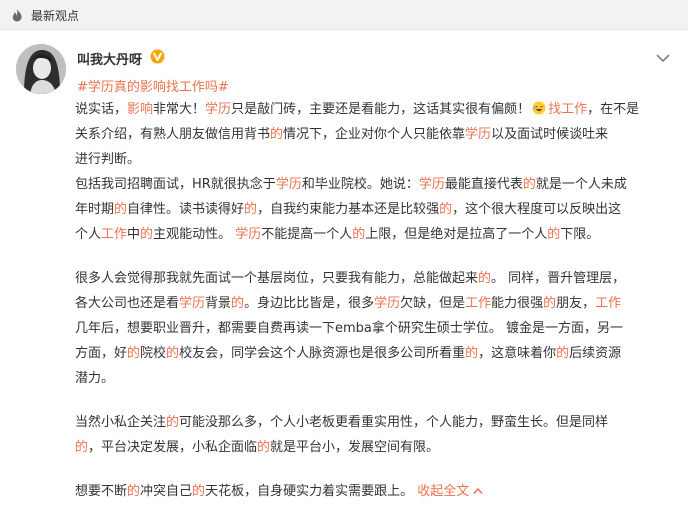  What do you see at coordinates (157, 56) in the screenshot?
I see `verified-badge-icon` at bounding box center [157, 56].